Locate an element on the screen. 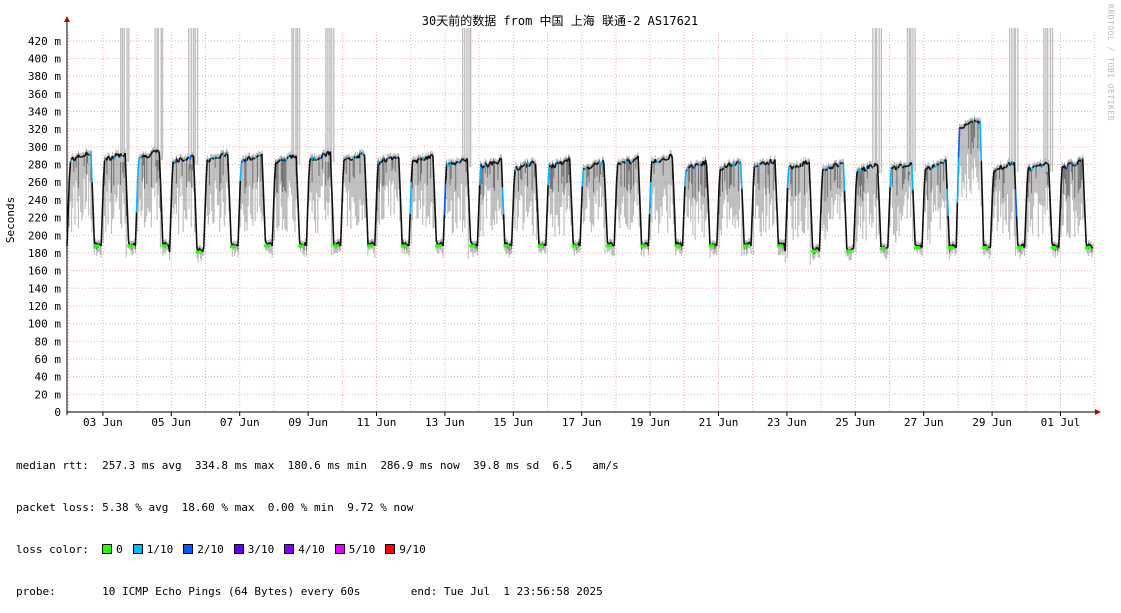 The height and width of the screenshot is (613, 1121). y-tick-label: 100 m is located at coordinates (44, 324).